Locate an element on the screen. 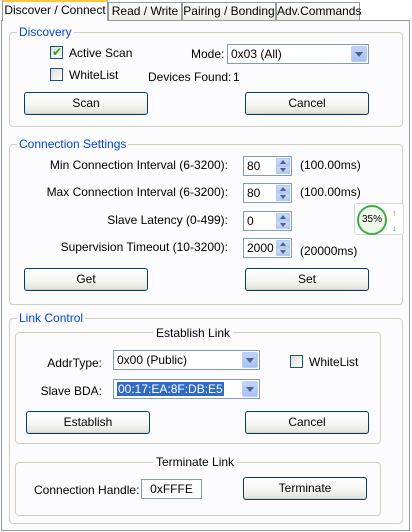 The image size is (412, 532). tab-adv-commands: Adv.Commands is located at coordinates (318, 11).